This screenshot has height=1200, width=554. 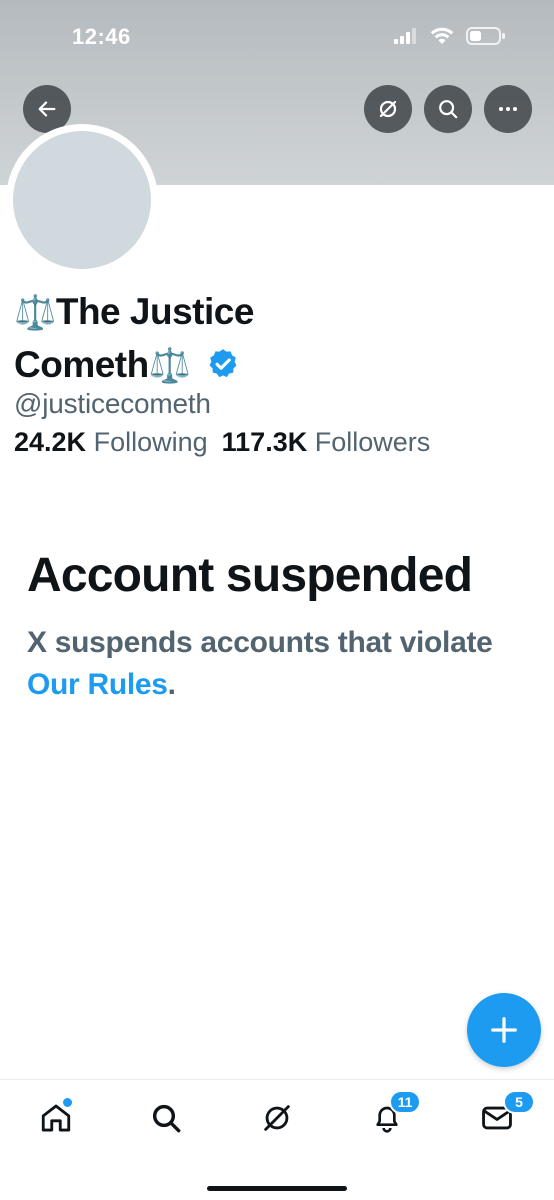 I want to click on home-notification-dot, so click(x=67, y=1102).